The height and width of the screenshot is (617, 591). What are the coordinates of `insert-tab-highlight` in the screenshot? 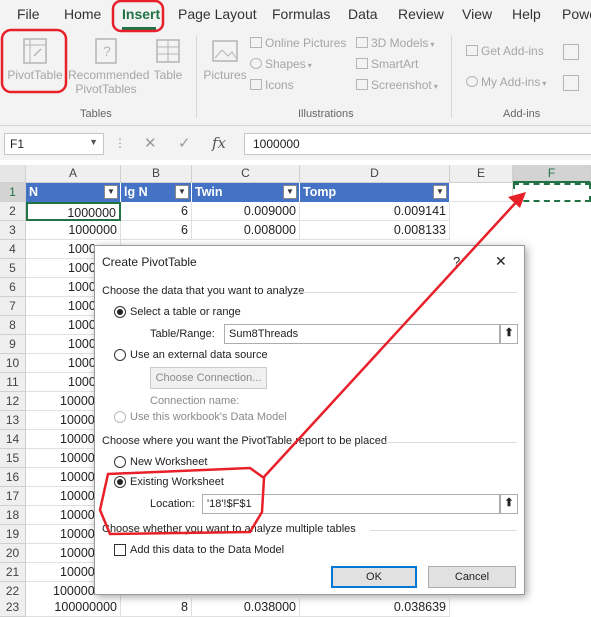 It's located at (138, 16).